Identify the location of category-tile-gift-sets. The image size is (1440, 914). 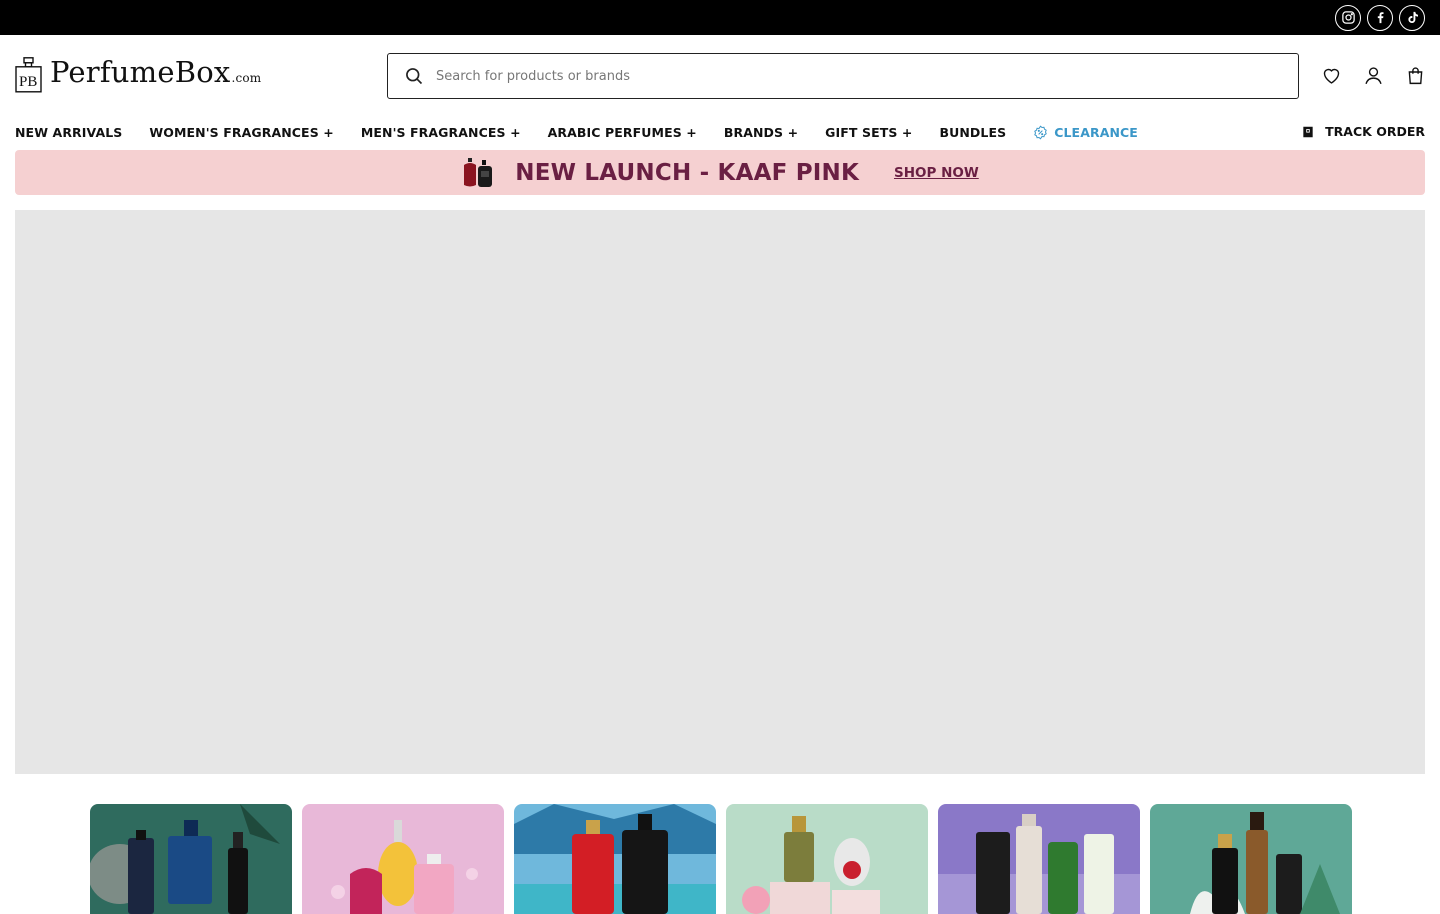
(827, 859).